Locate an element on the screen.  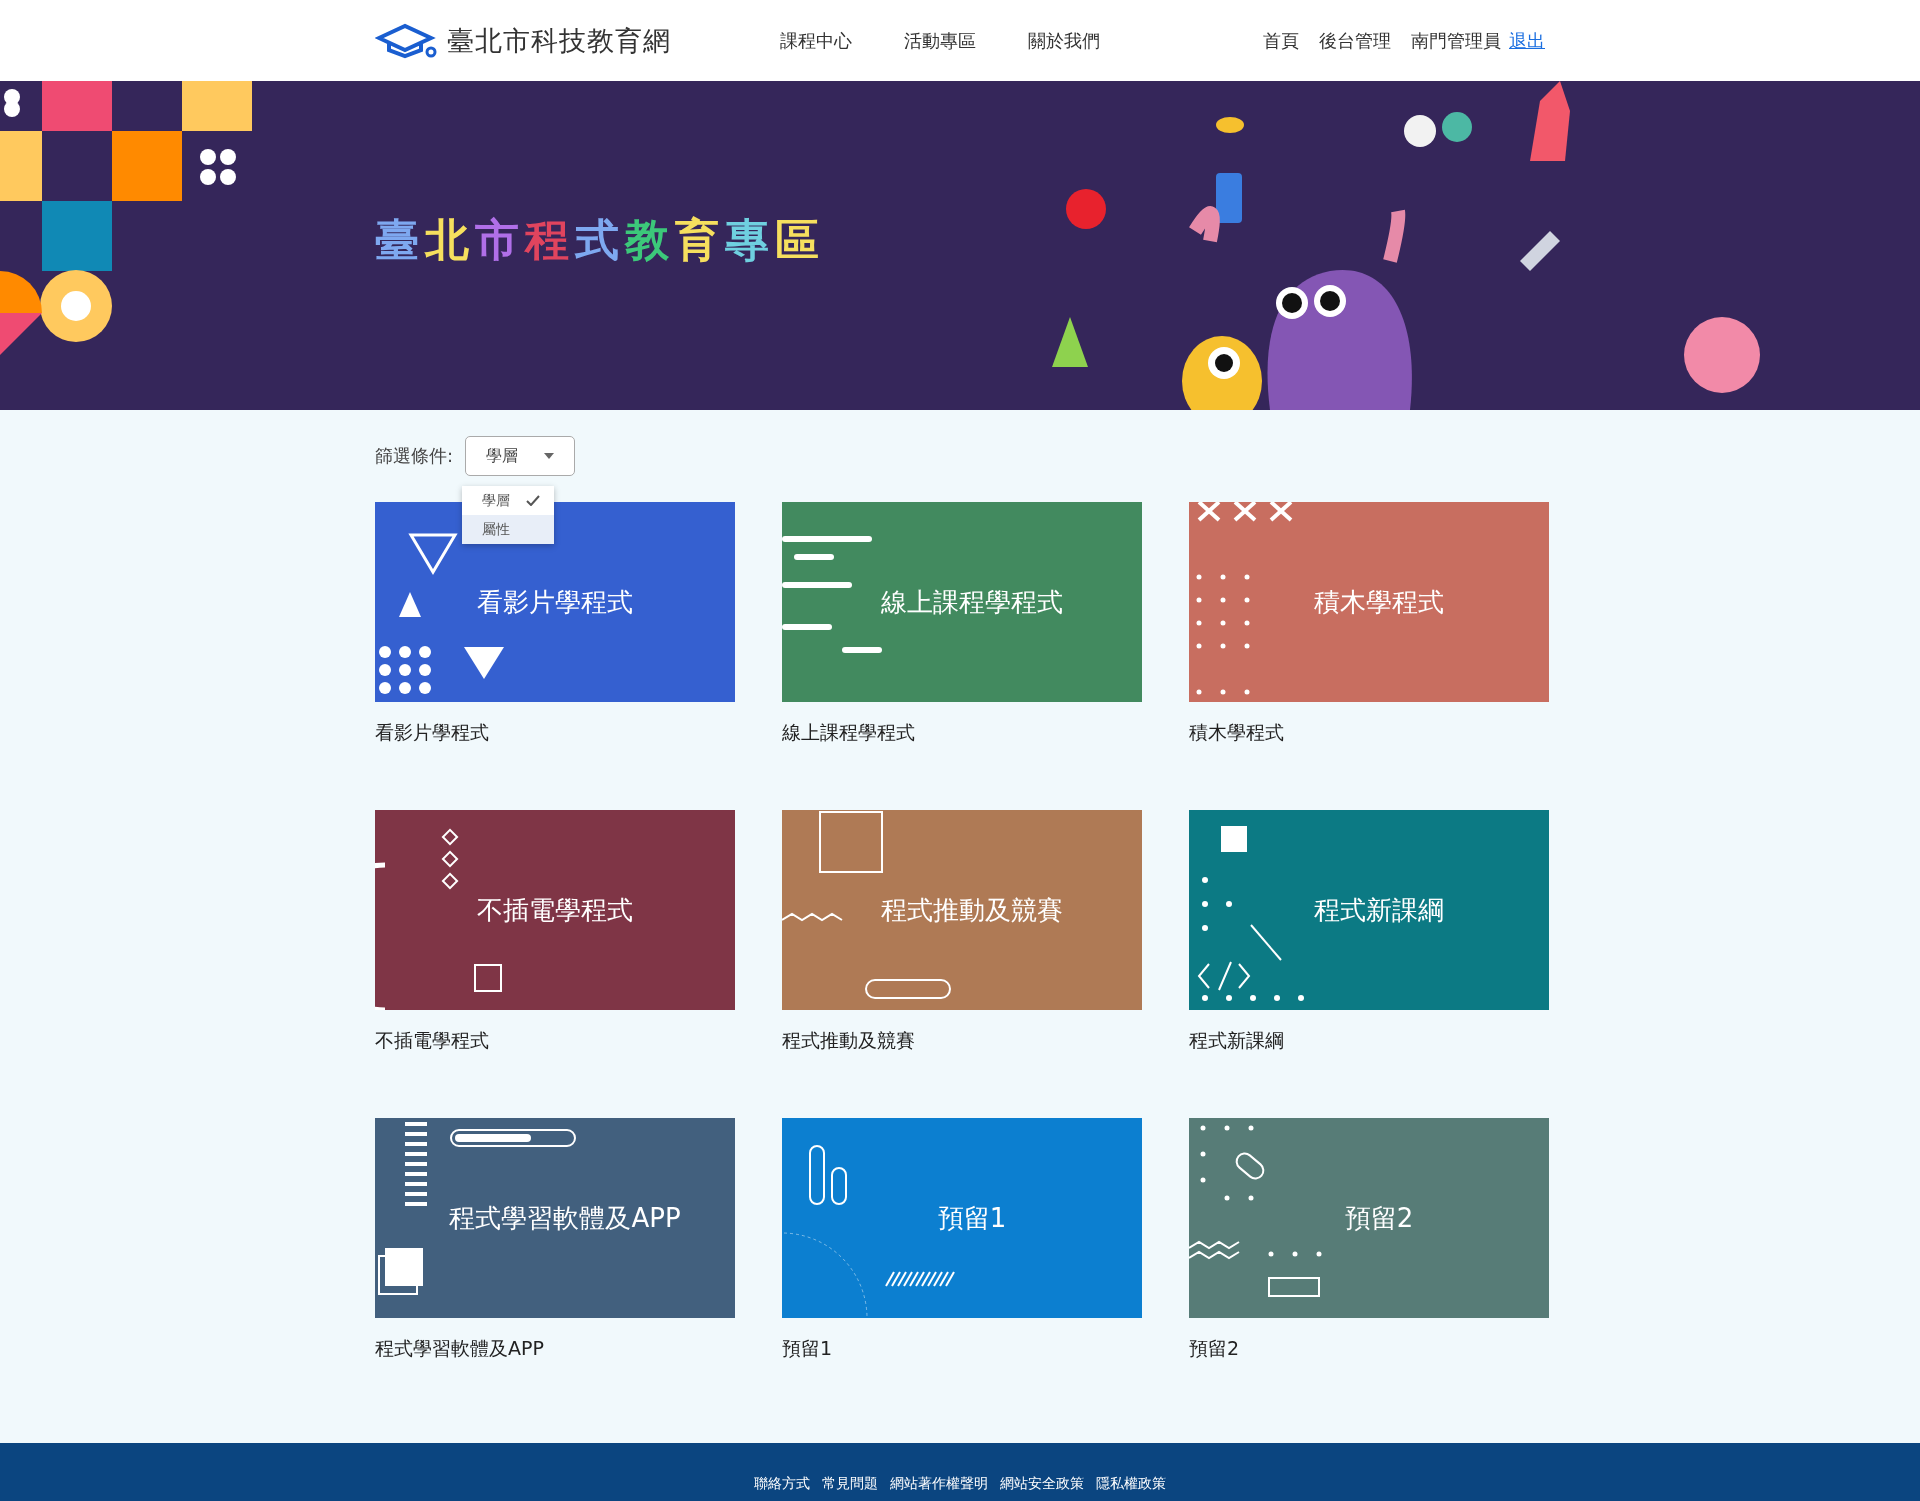
category-card: 預留2 is located at coordinates (1369, 1218).